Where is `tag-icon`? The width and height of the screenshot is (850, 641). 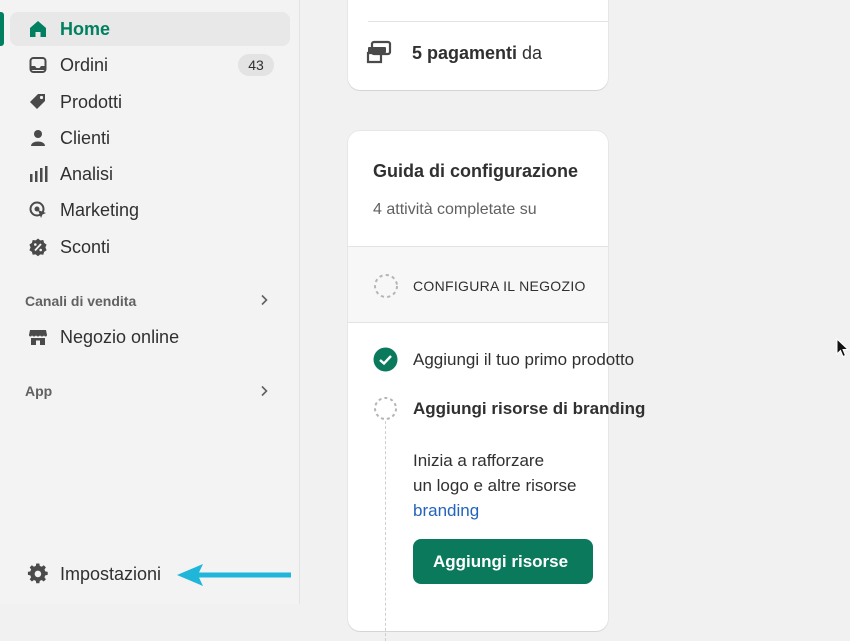
tag-icon is located at coordinates (38, 102).